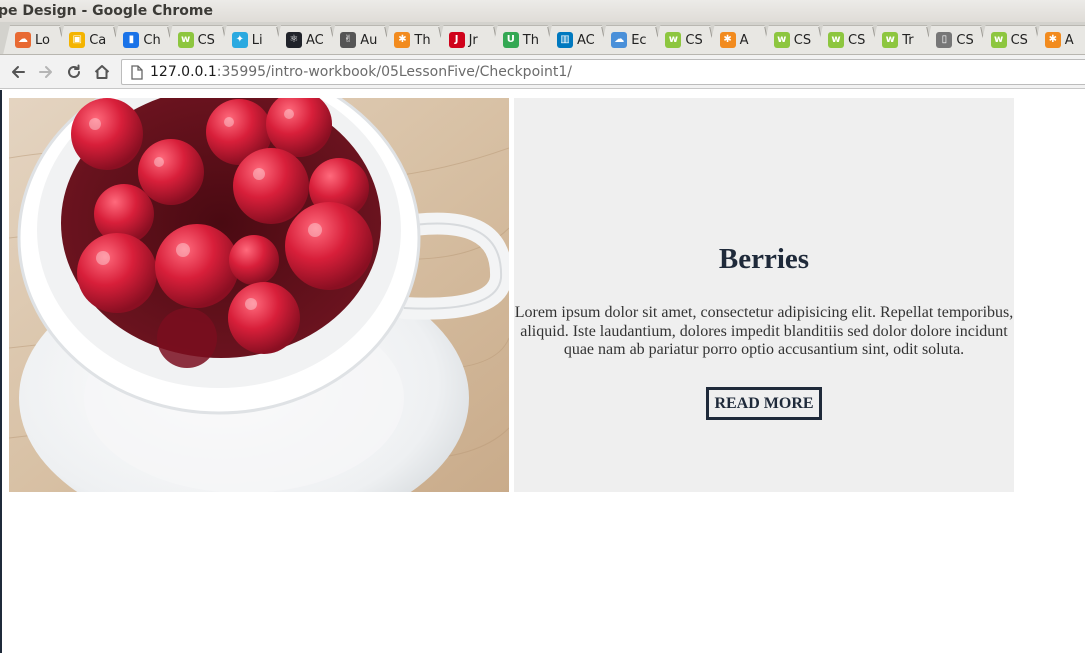 This screenshot has width=1085, height=653. What do you see at coordinates (304, 39) in the screenshot?
I see `browser-tab: ⚛ AC` at bounding box center [304, 39].